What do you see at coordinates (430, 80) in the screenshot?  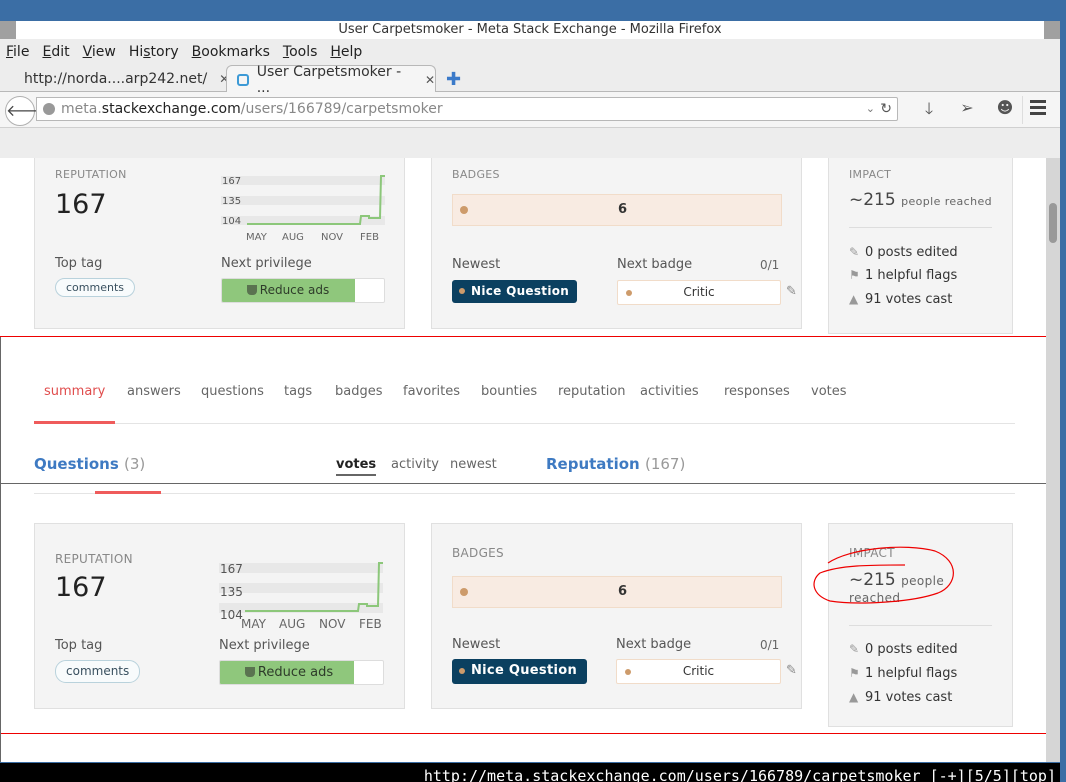 I see `close-tab-icon: ✕` at bounding box center [430, 80].